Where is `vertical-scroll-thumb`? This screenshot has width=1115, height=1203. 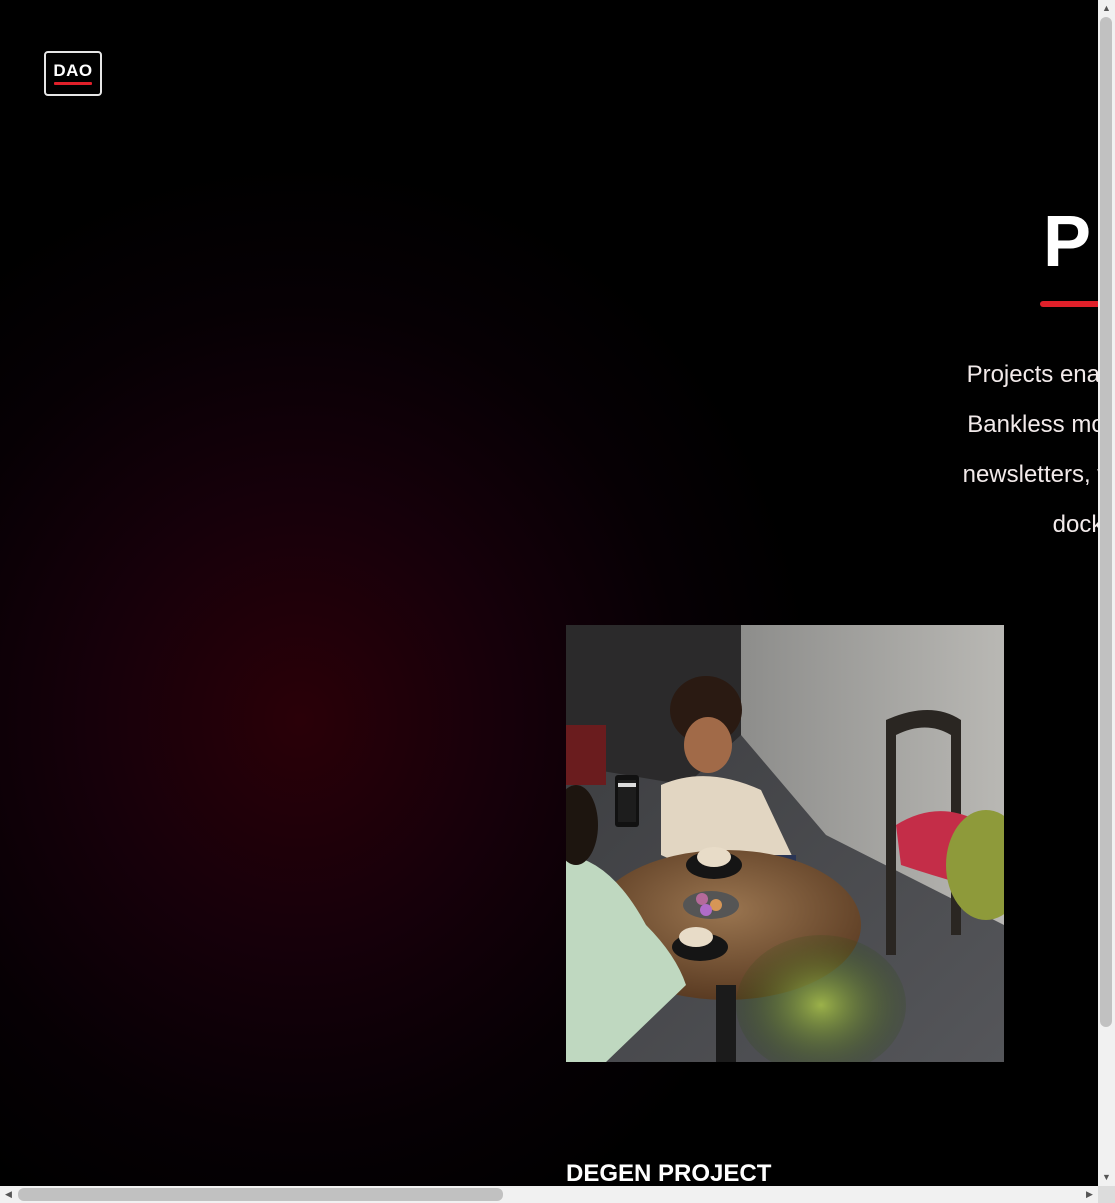
vertical-scroll-thumb is located at coordinates (1106, 522).